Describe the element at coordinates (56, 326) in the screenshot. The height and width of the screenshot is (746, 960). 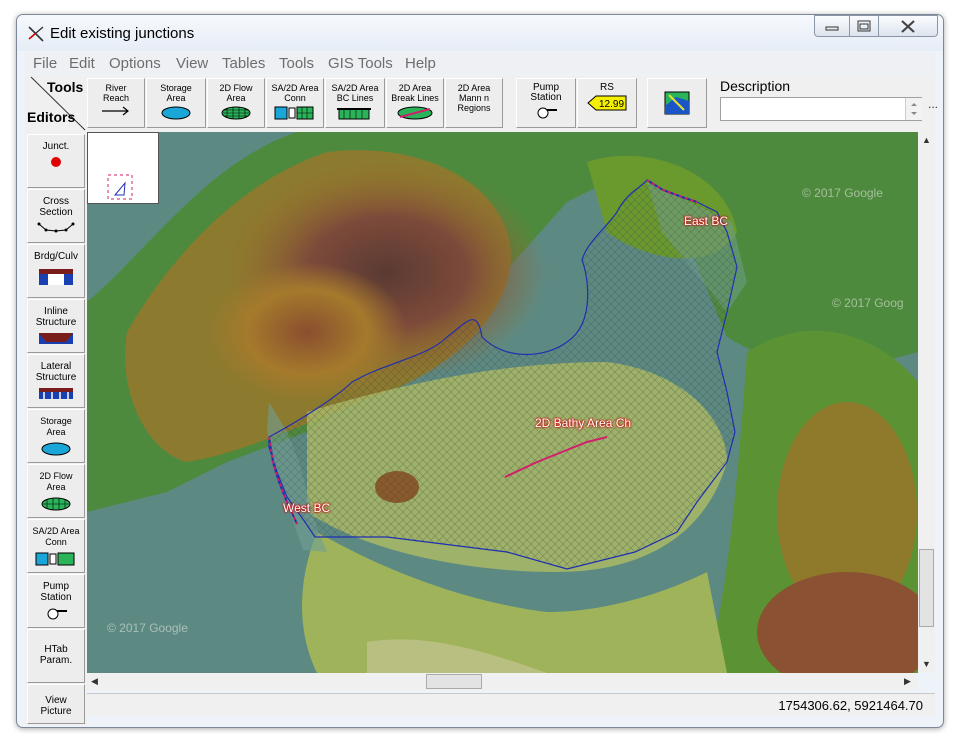
I see `inline-structure-editor-button: Inline Structure` at that location.